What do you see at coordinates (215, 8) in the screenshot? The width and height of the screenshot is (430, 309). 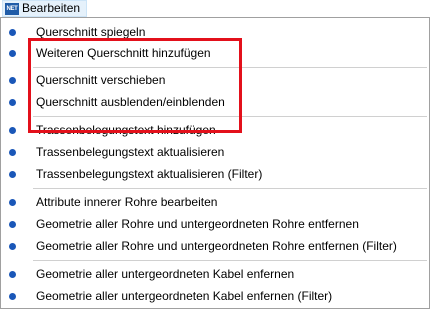 I see `menu-bar: NET Bearbeiten` at bounding box center [215, 8].